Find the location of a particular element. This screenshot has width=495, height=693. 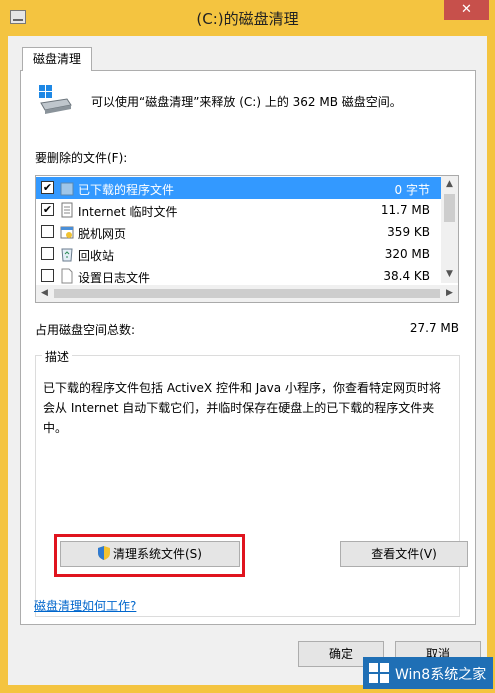

list-item: 设置日志文件 38.4 KB is located at coordinates (239, 276).